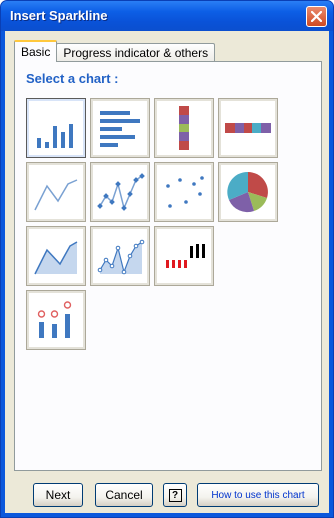 The width and height of the screenshot is (334, 518). I want to click on how-to-use-button: How to use this chart, so click(258, 495).